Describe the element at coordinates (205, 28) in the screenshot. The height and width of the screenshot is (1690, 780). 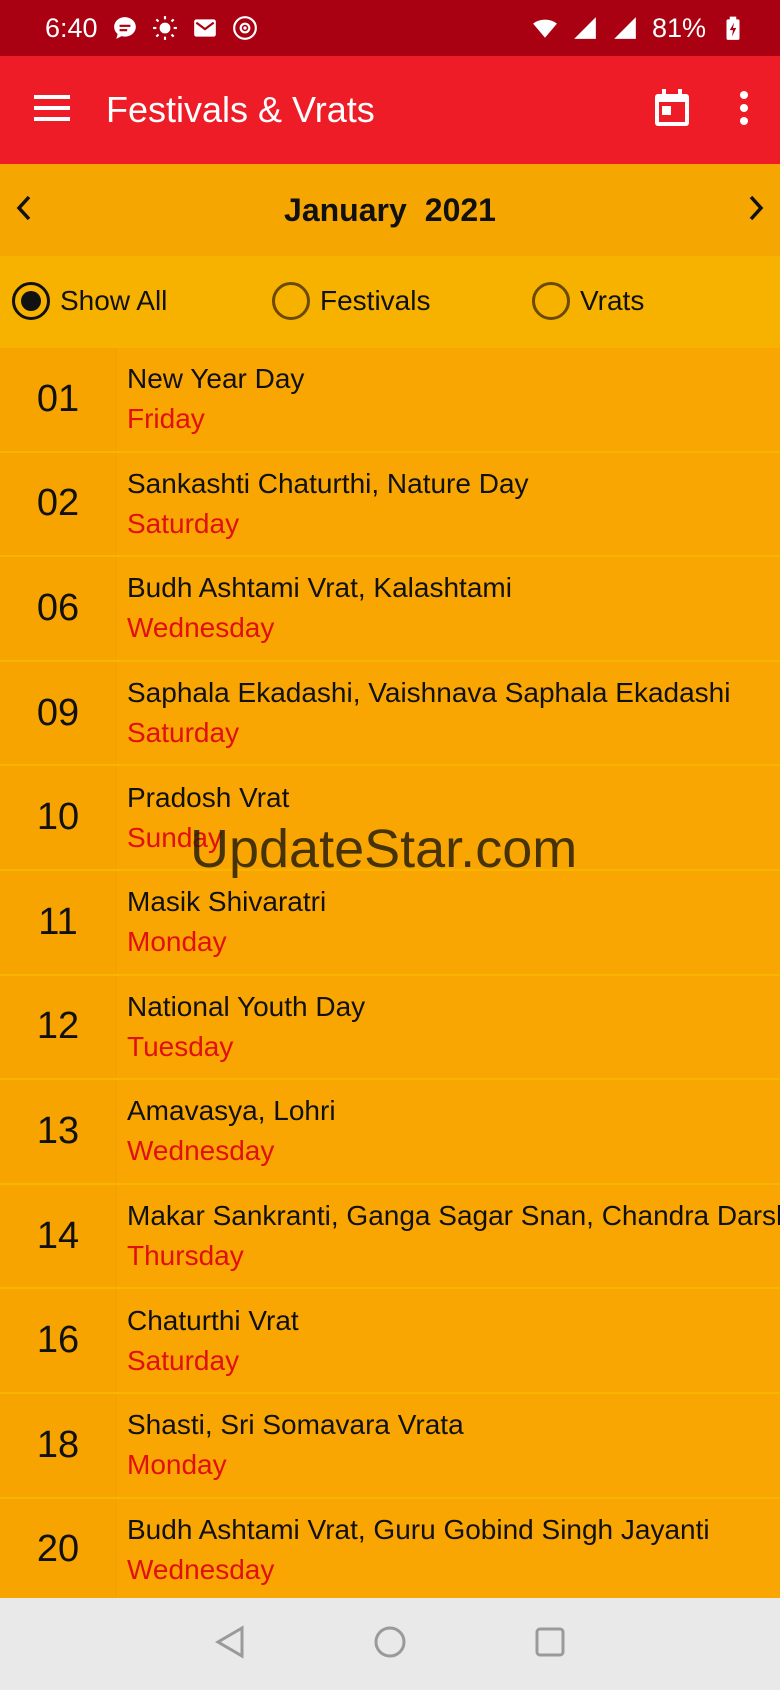
I see `gmail-icon` at that location.